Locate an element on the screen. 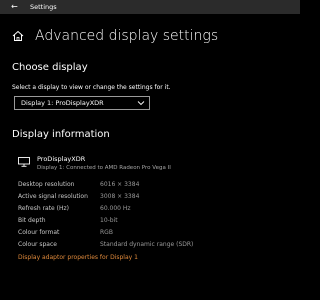 This screenshot has height=300, width=320. display-adaptor-properties-link: Display adaptor properties for Display 1 is located at coordinates (78, 258).